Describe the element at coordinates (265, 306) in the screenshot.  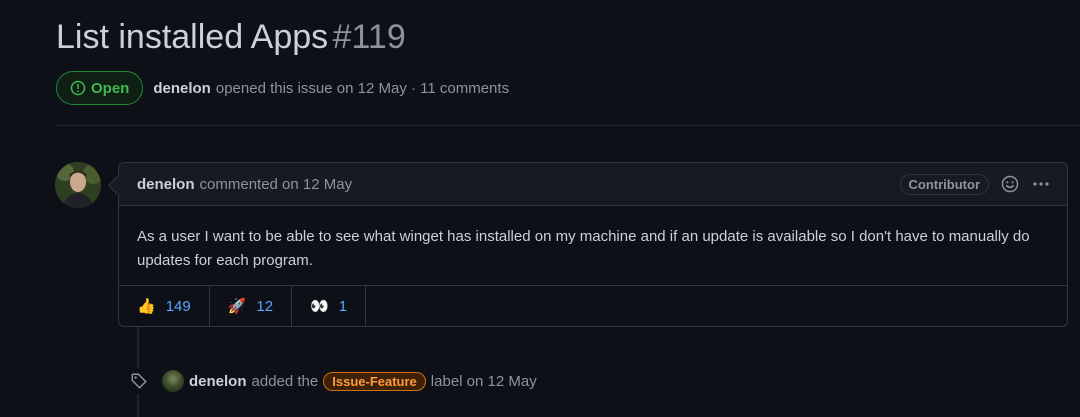
I see `reaction-count: 12` at that location.